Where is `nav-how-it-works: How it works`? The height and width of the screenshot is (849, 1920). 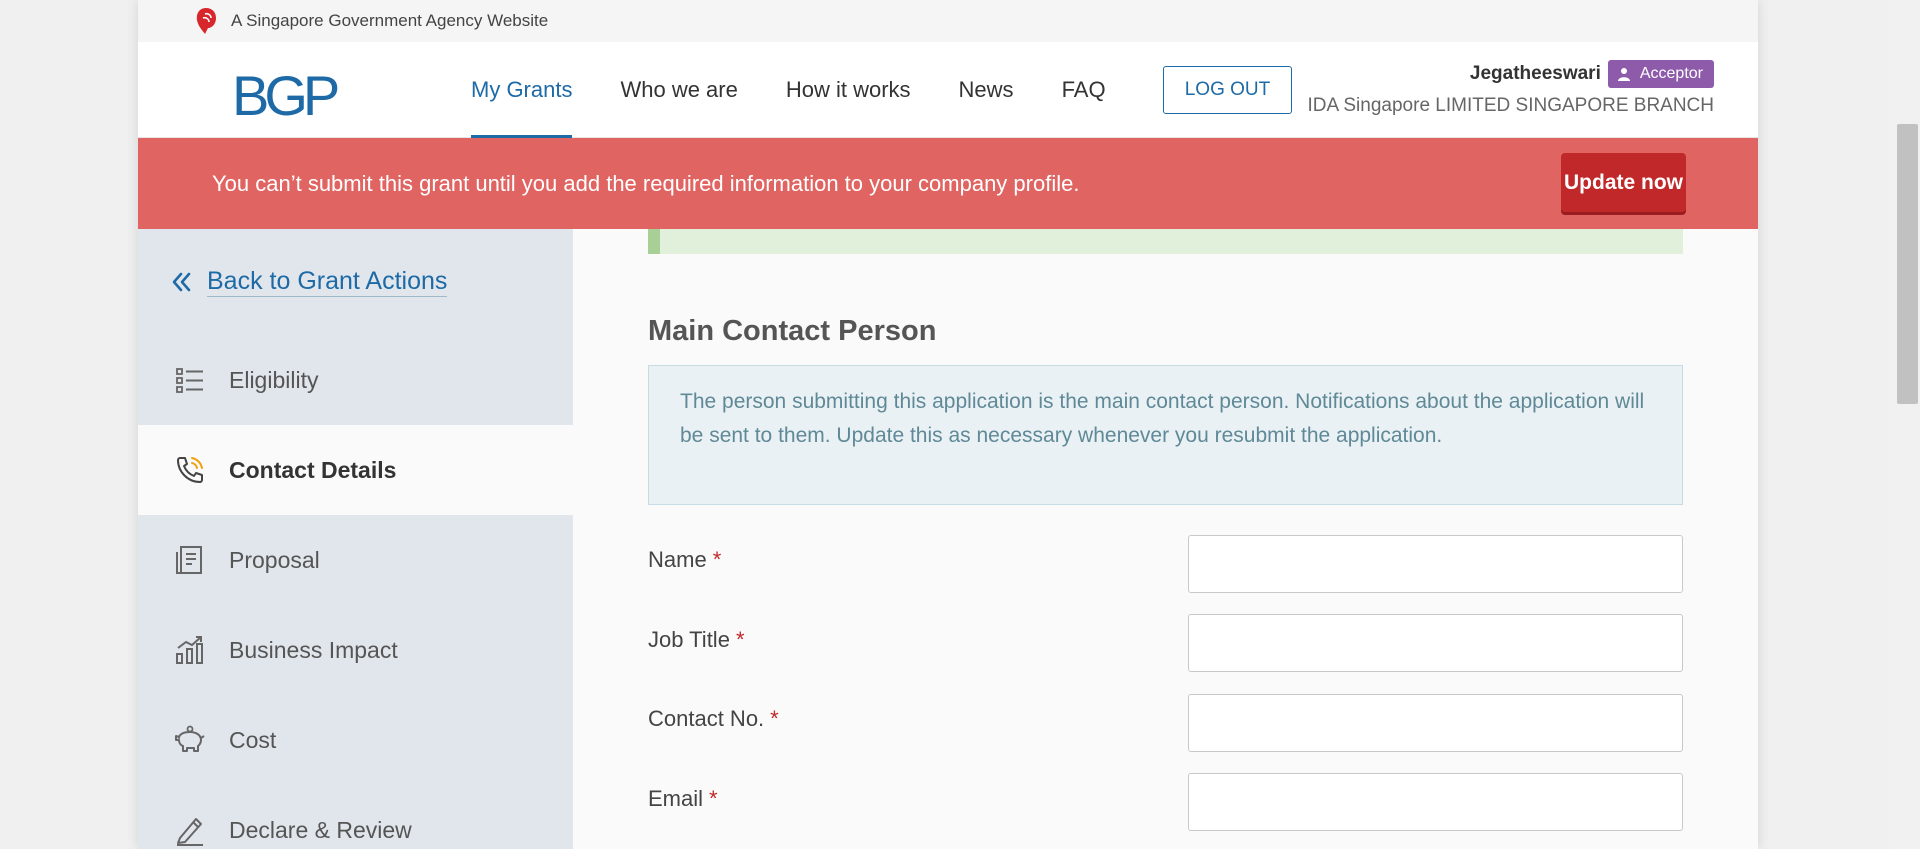
nav-how-it-works: How it works is located at coordinates (848, 90).